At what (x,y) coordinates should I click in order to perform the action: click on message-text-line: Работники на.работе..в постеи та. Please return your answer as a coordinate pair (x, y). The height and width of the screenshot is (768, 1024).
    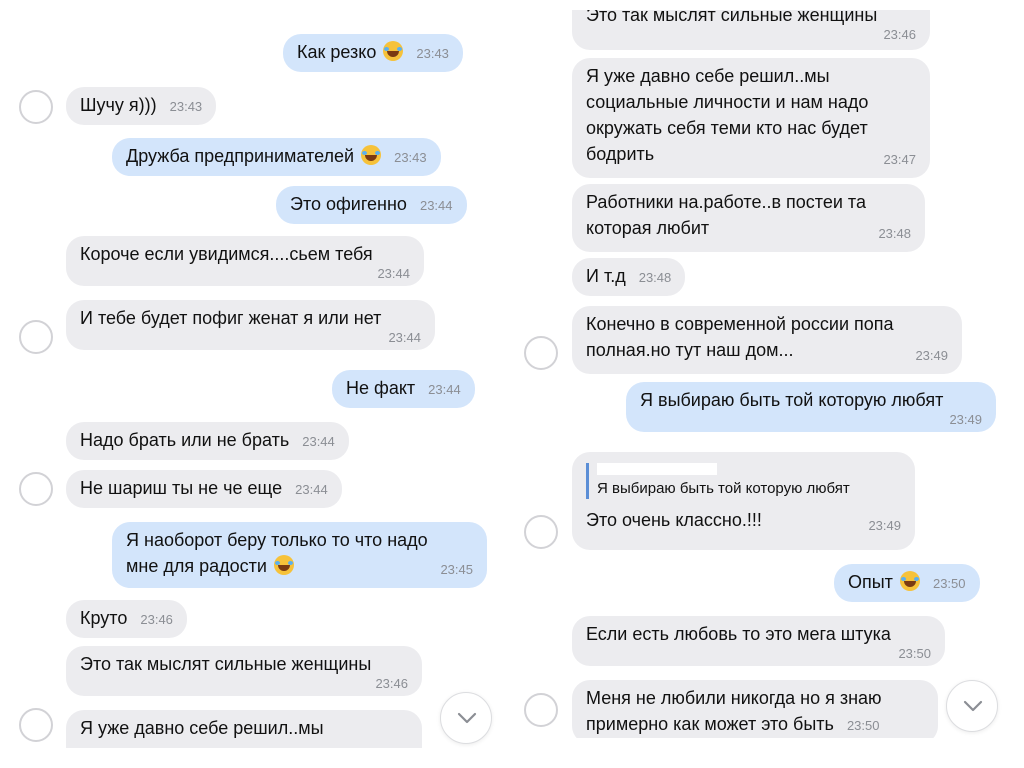
    Looking at the image, I should click on (726, 202).